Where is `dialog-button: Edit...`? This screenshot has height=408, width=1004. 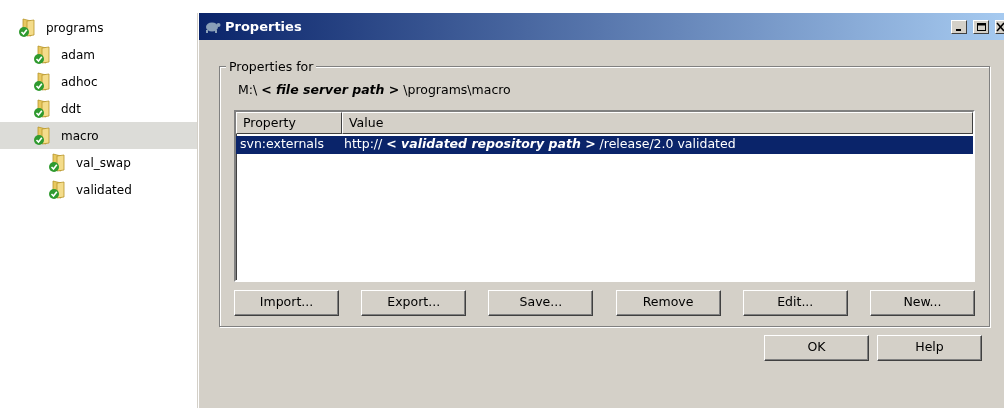 dialog-button: Edit... is located at coordinates (795, 302).